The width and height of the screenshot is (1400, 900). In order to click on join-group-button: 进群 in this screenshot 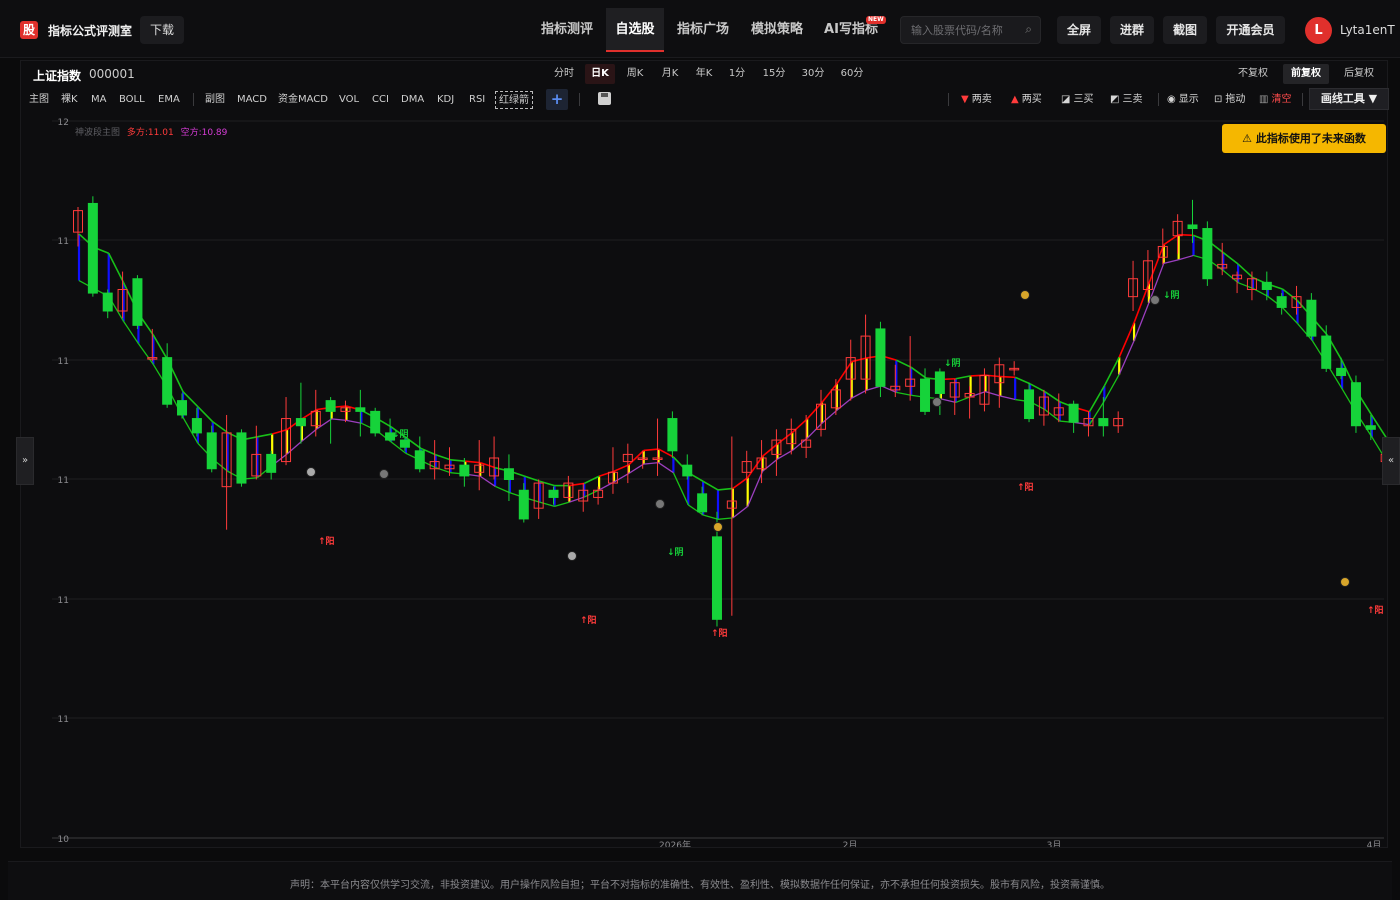, I will do `click(1132, 30)`.